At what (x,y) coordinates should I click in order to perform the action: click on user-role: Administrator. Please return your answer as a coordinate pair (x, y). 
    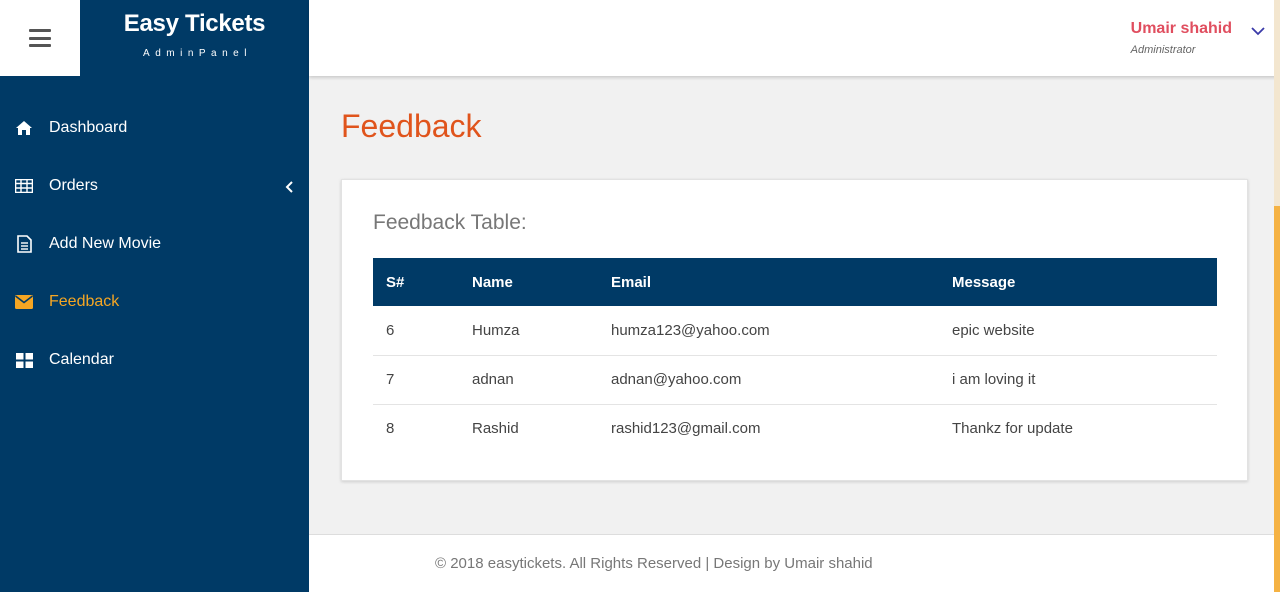
    Looking at the image, I should click on (1163, 50).